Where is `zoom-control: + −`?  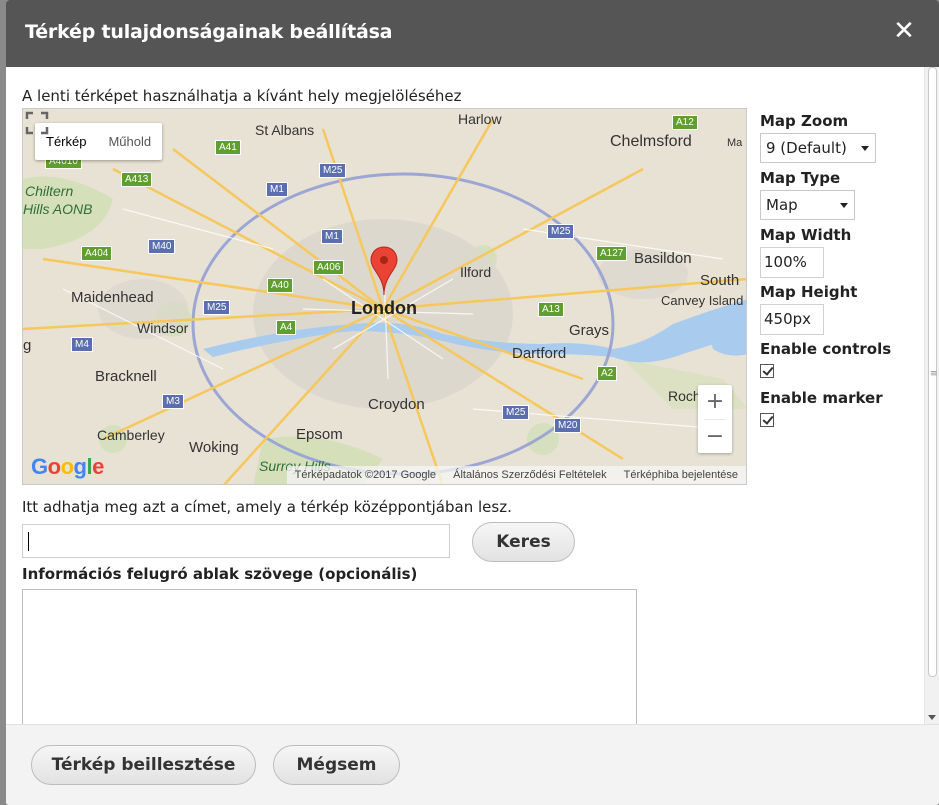 zoom-control: + − is located at coordinates (715, 419).